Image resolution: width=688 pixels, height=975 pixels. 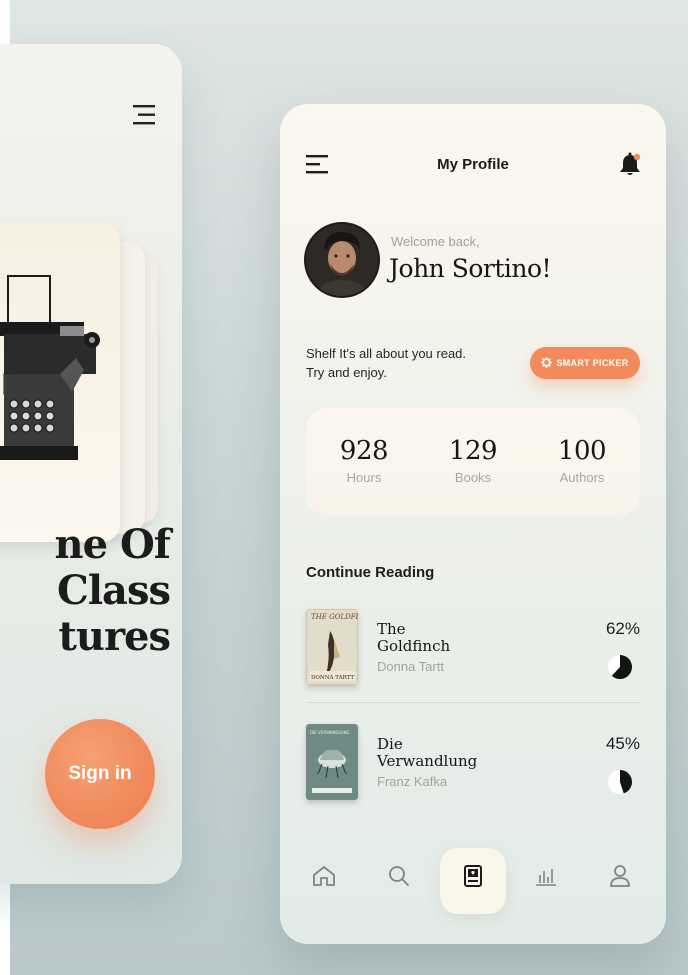 What do you see at coordinates (334, 617) in the screenshot?
I see `cover-title: THE GOLDFINCH` at bounding box center [334, 617].